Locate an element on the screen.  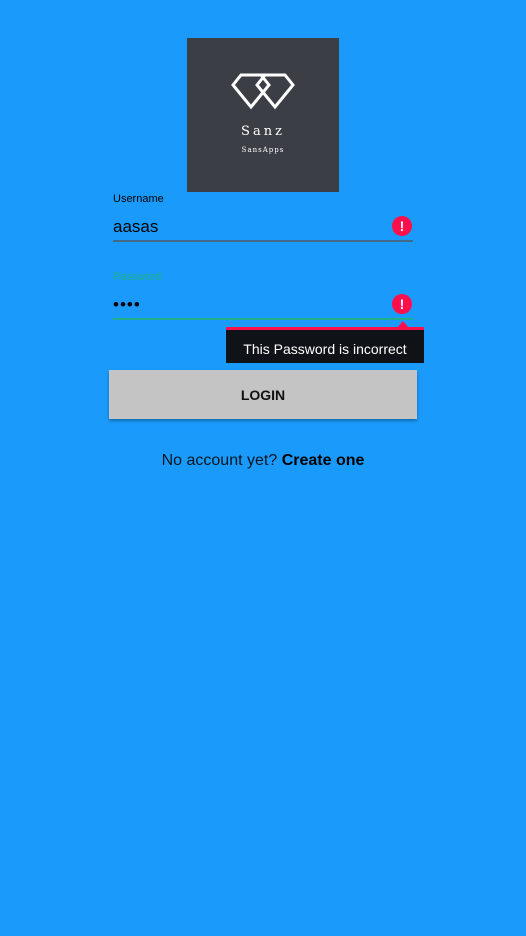
signup-prompt-text: No account yet? is located at coordinates (219, 460).